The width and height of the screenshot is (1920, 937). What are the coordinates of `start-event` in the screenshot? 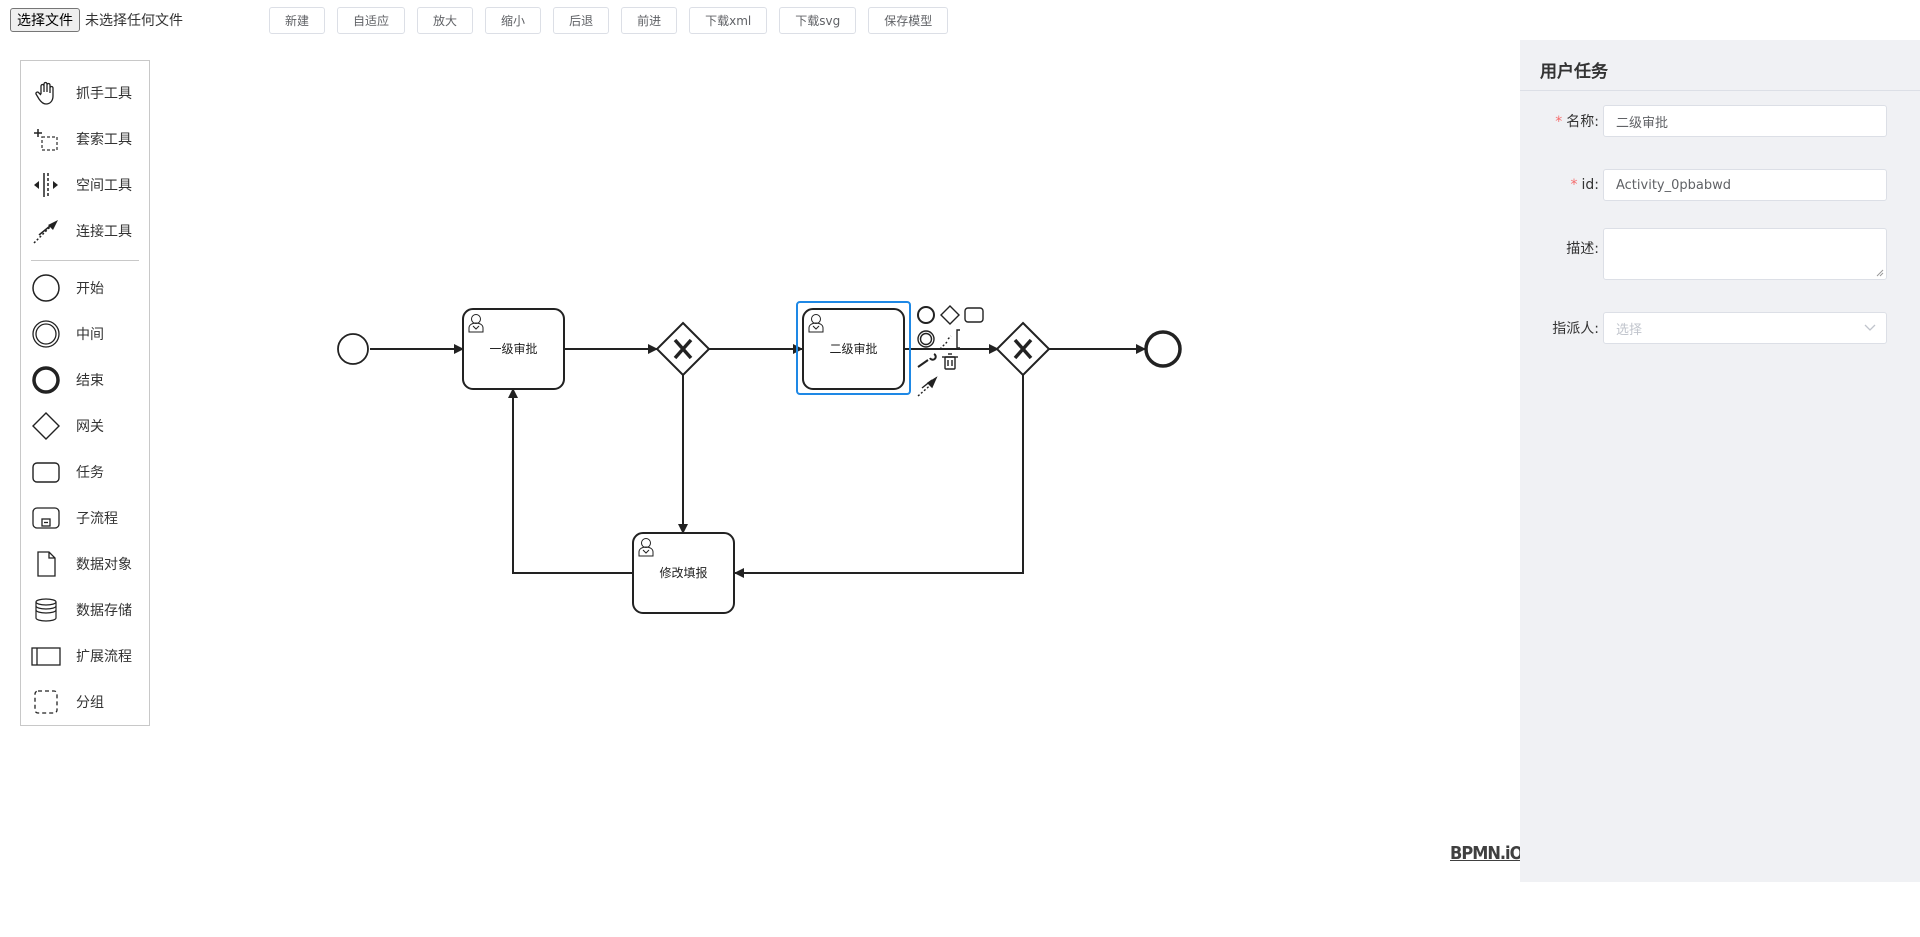 It's located at (353, 349).